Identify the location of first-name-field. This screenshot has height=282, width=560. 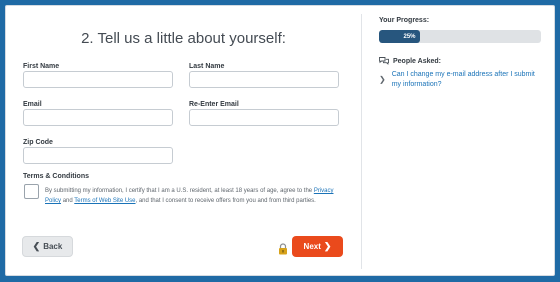
(98, 79).